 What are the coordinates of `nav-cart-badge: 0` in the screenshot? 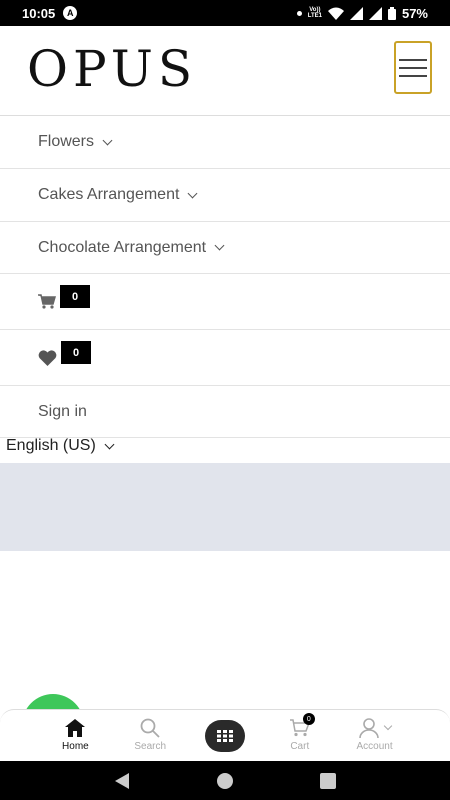 It's located at (308, 719).